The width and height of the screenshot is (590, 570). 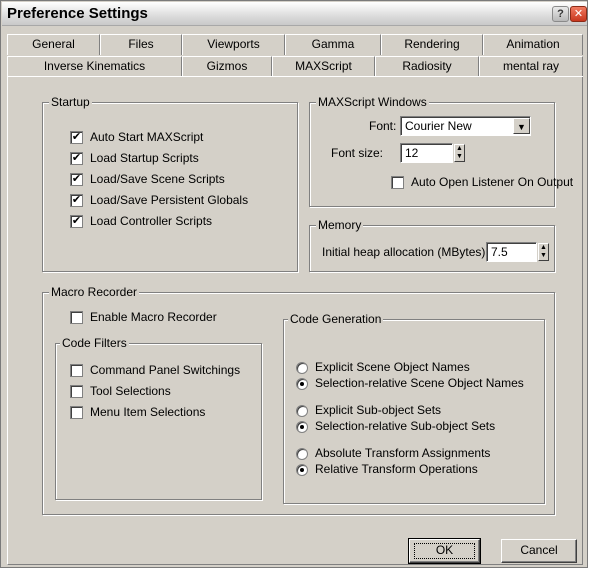 I want to click on radio-label: Absolute Transform Assignments, so click(x=403, y=453).